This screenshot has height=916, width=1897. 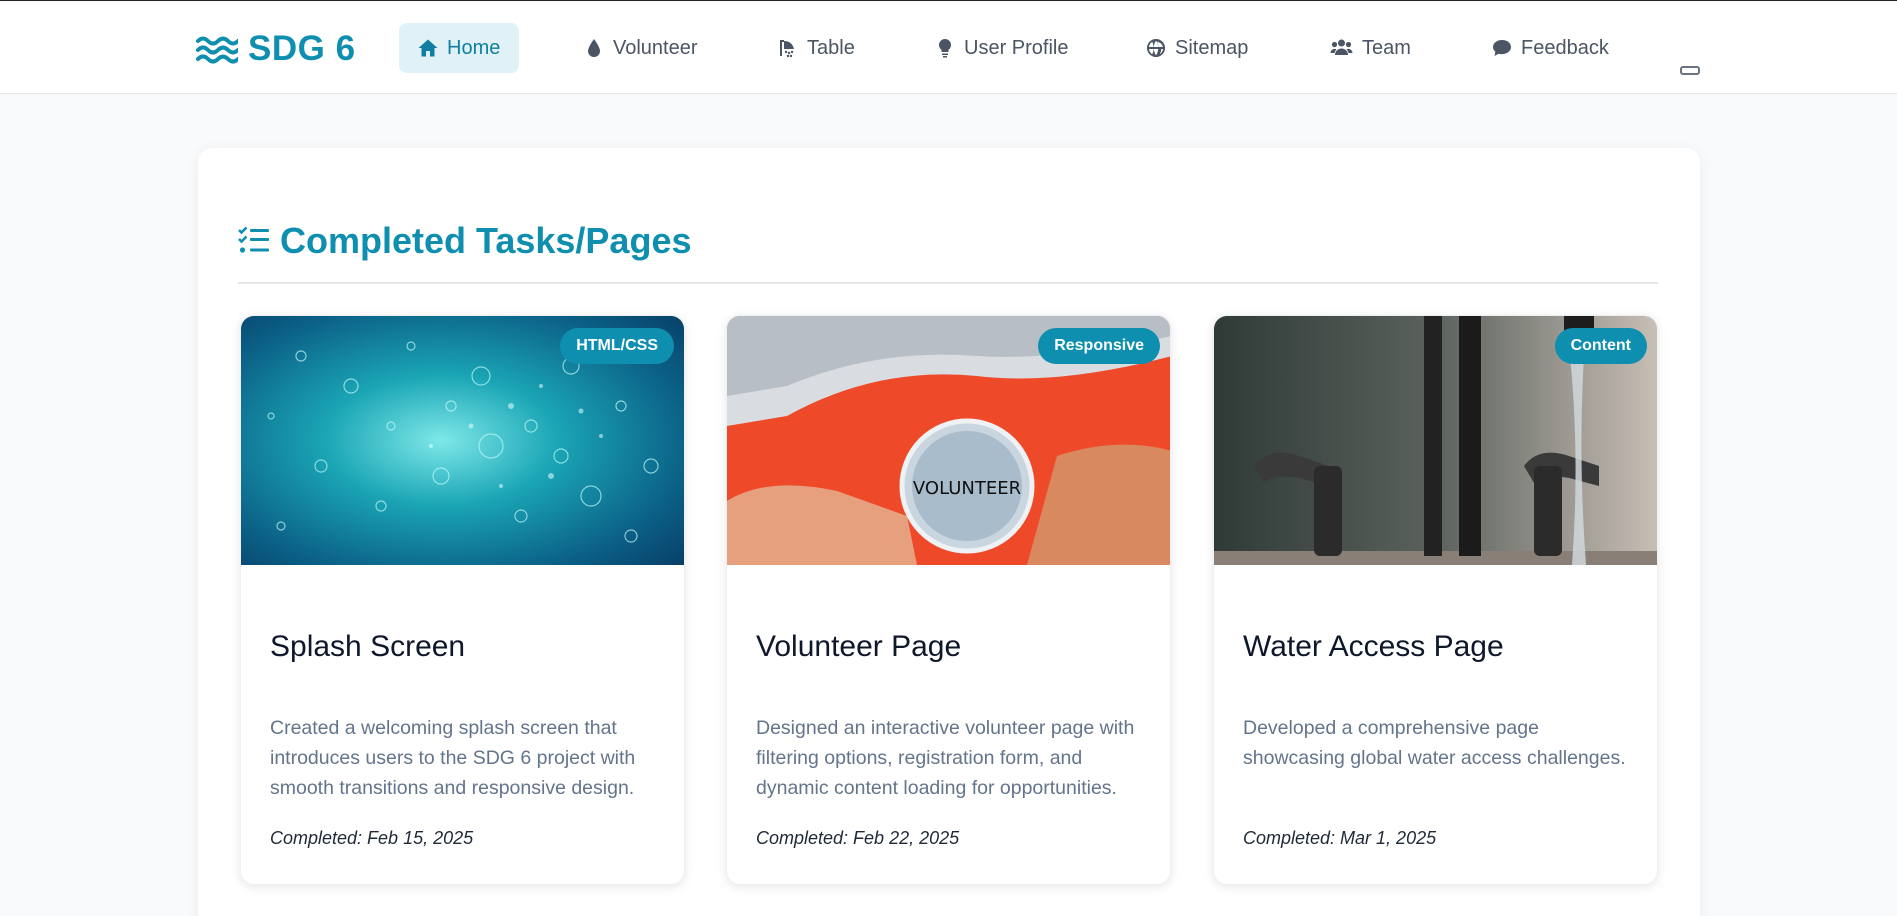 What do you see at coordinates (302, 48) in the screenshot?
I see `brand-name: SDG 6` at bounding box center [302, 48].